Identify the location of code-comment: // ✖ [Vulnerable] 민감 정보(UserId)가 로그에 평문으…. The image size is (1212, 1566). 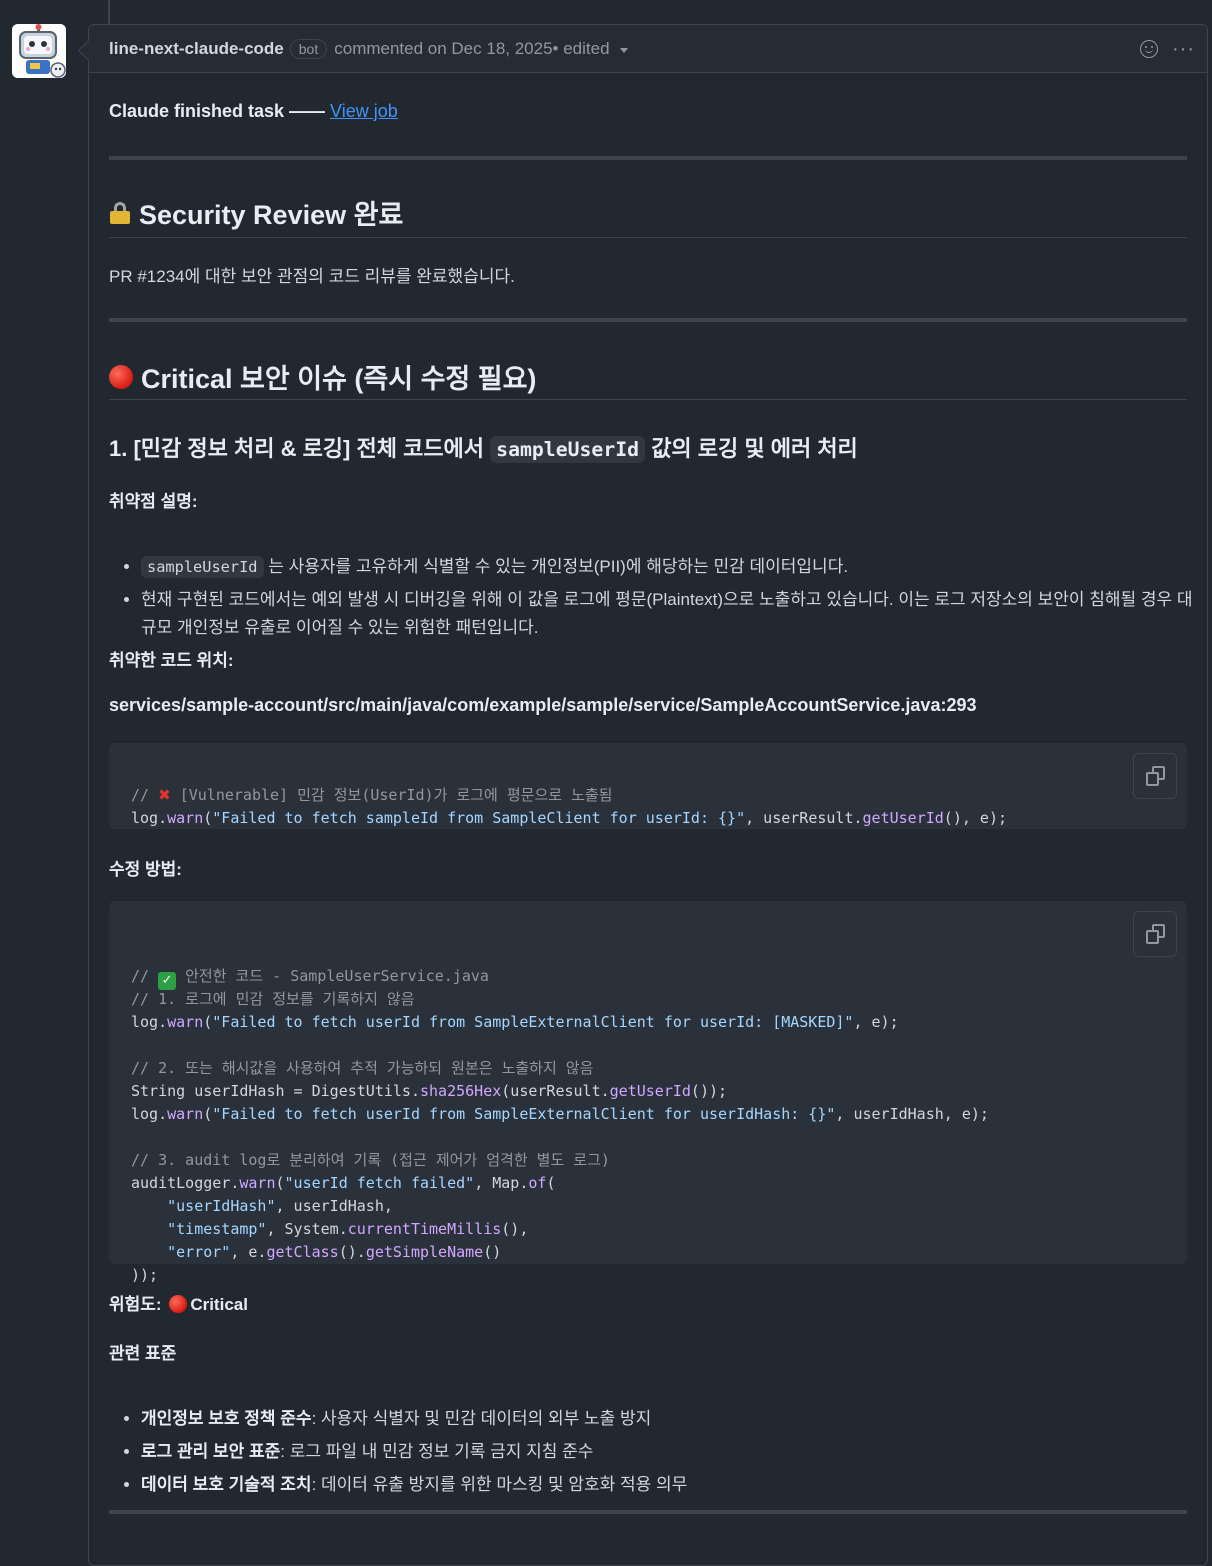
(372, 795).